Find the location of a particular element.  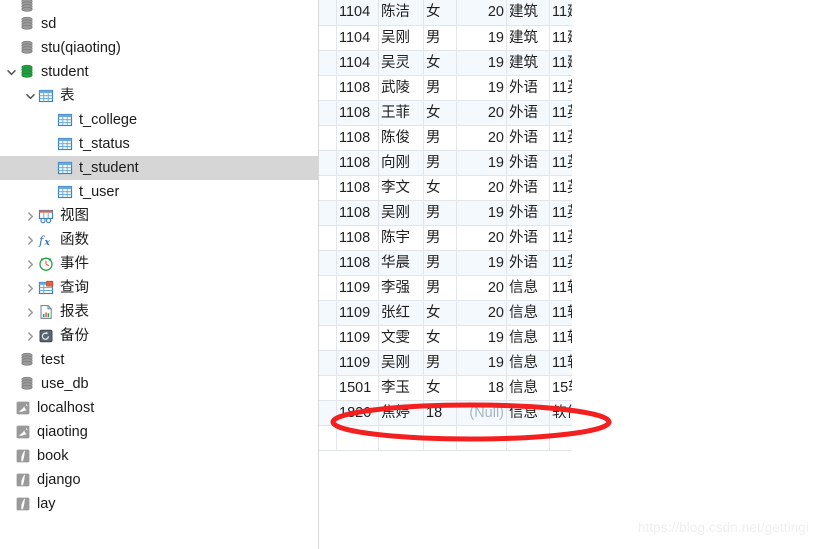

cell-name: 陈俊 is located at coordinates (401, 138).